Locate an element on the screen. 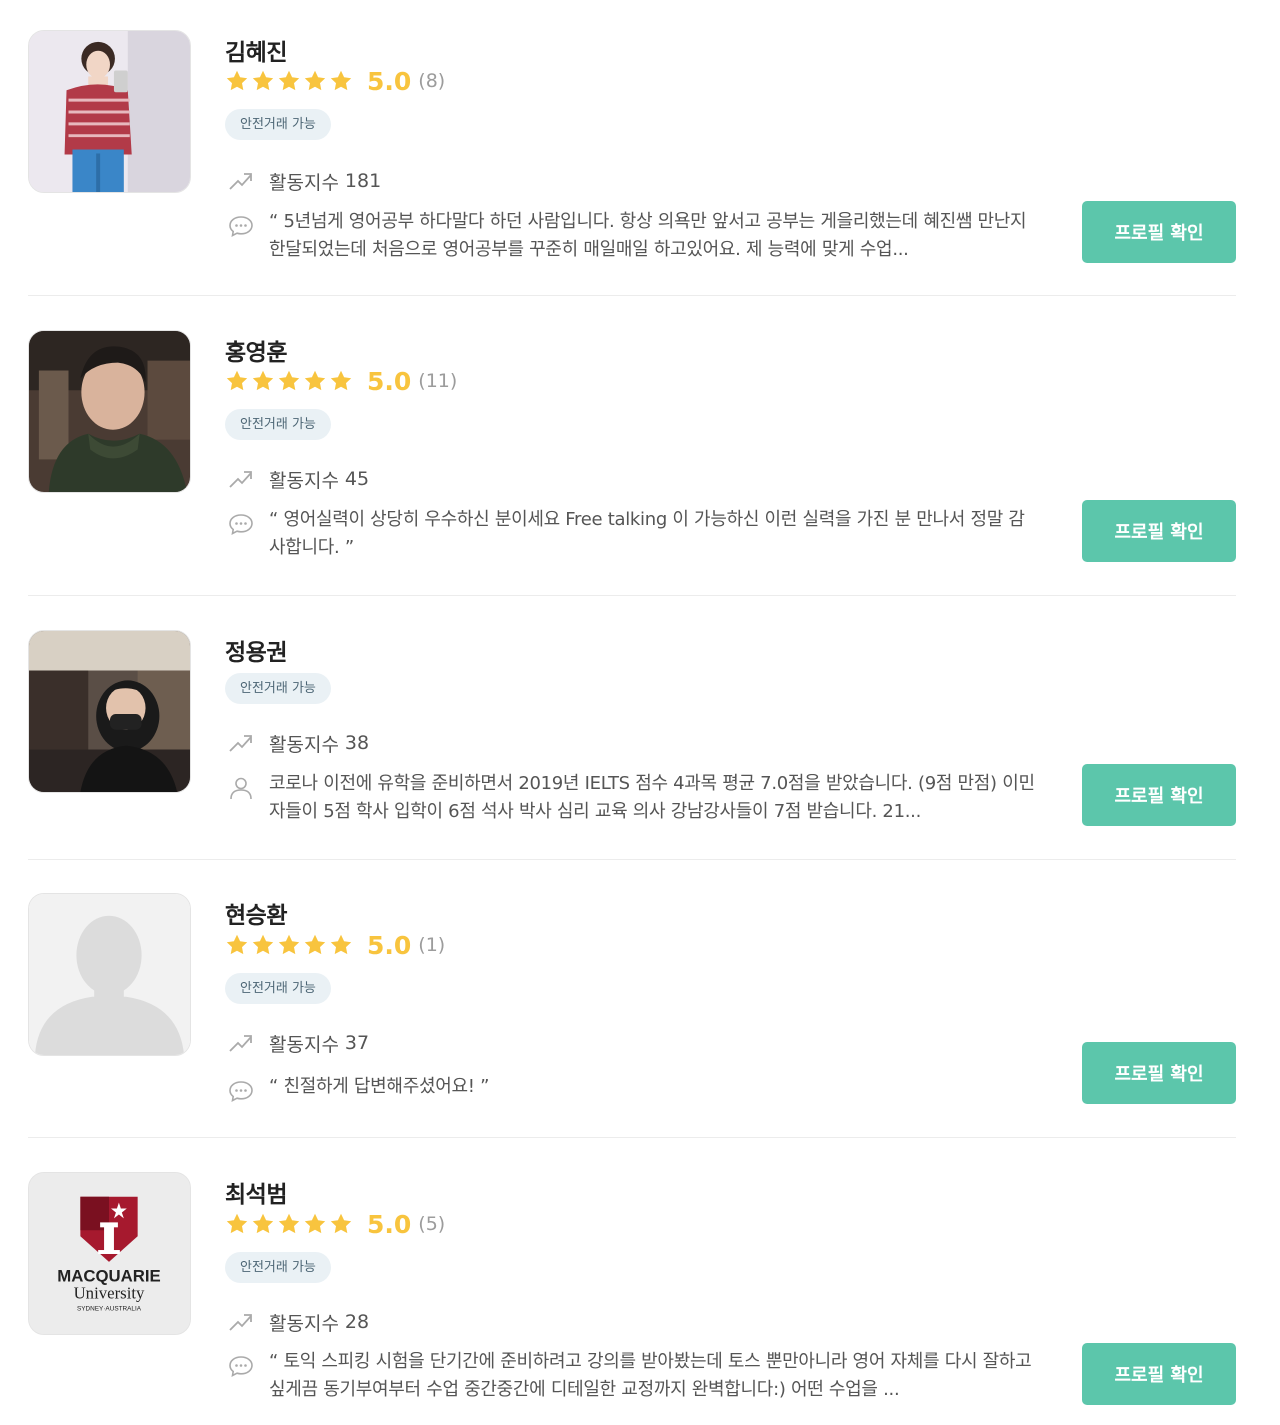 This screenshot has height=1425, width=1280. rating: 5.0 (8) is located at coordinates (335, 81).